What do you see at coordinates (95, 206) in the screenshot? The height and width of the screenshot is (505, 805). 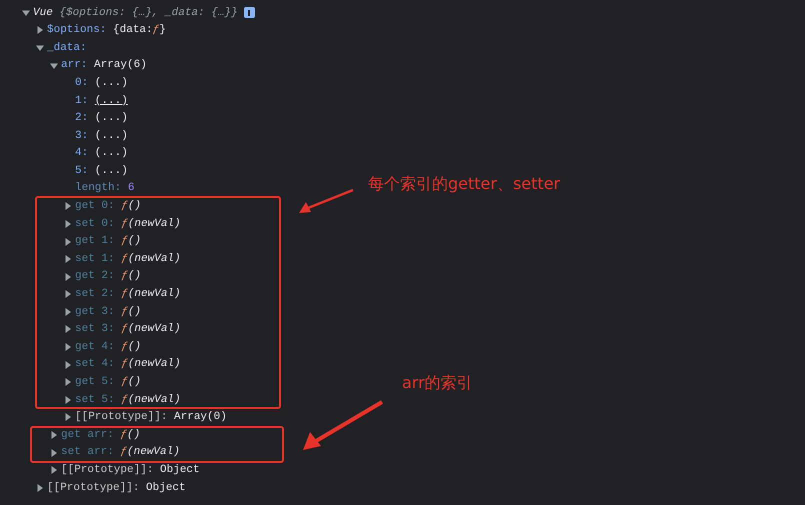 I see `property-key: get 0:` at bounding box center [95, 206].